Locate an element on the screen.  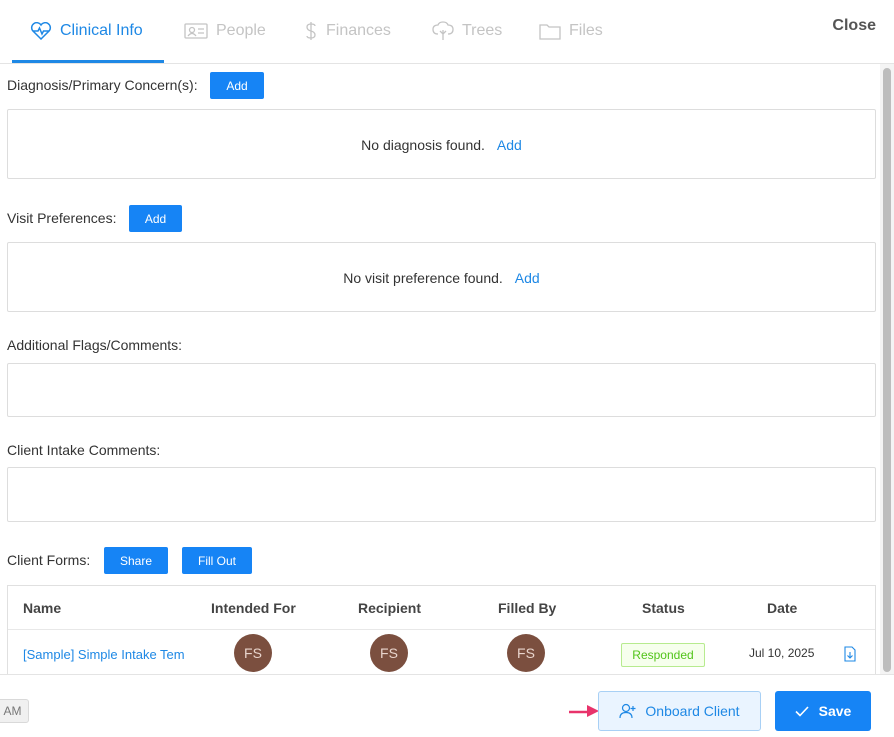
visit-preferences-box: No visit preference found. Add is located at coordinates (441, 277).